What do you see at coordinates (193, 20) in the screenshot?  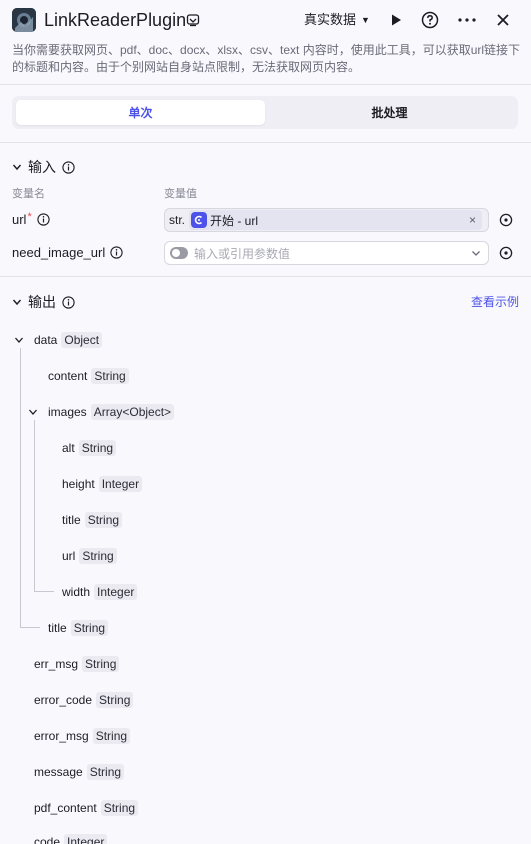 I see `plugin-badge-icon` at bounding box center [193, 20].